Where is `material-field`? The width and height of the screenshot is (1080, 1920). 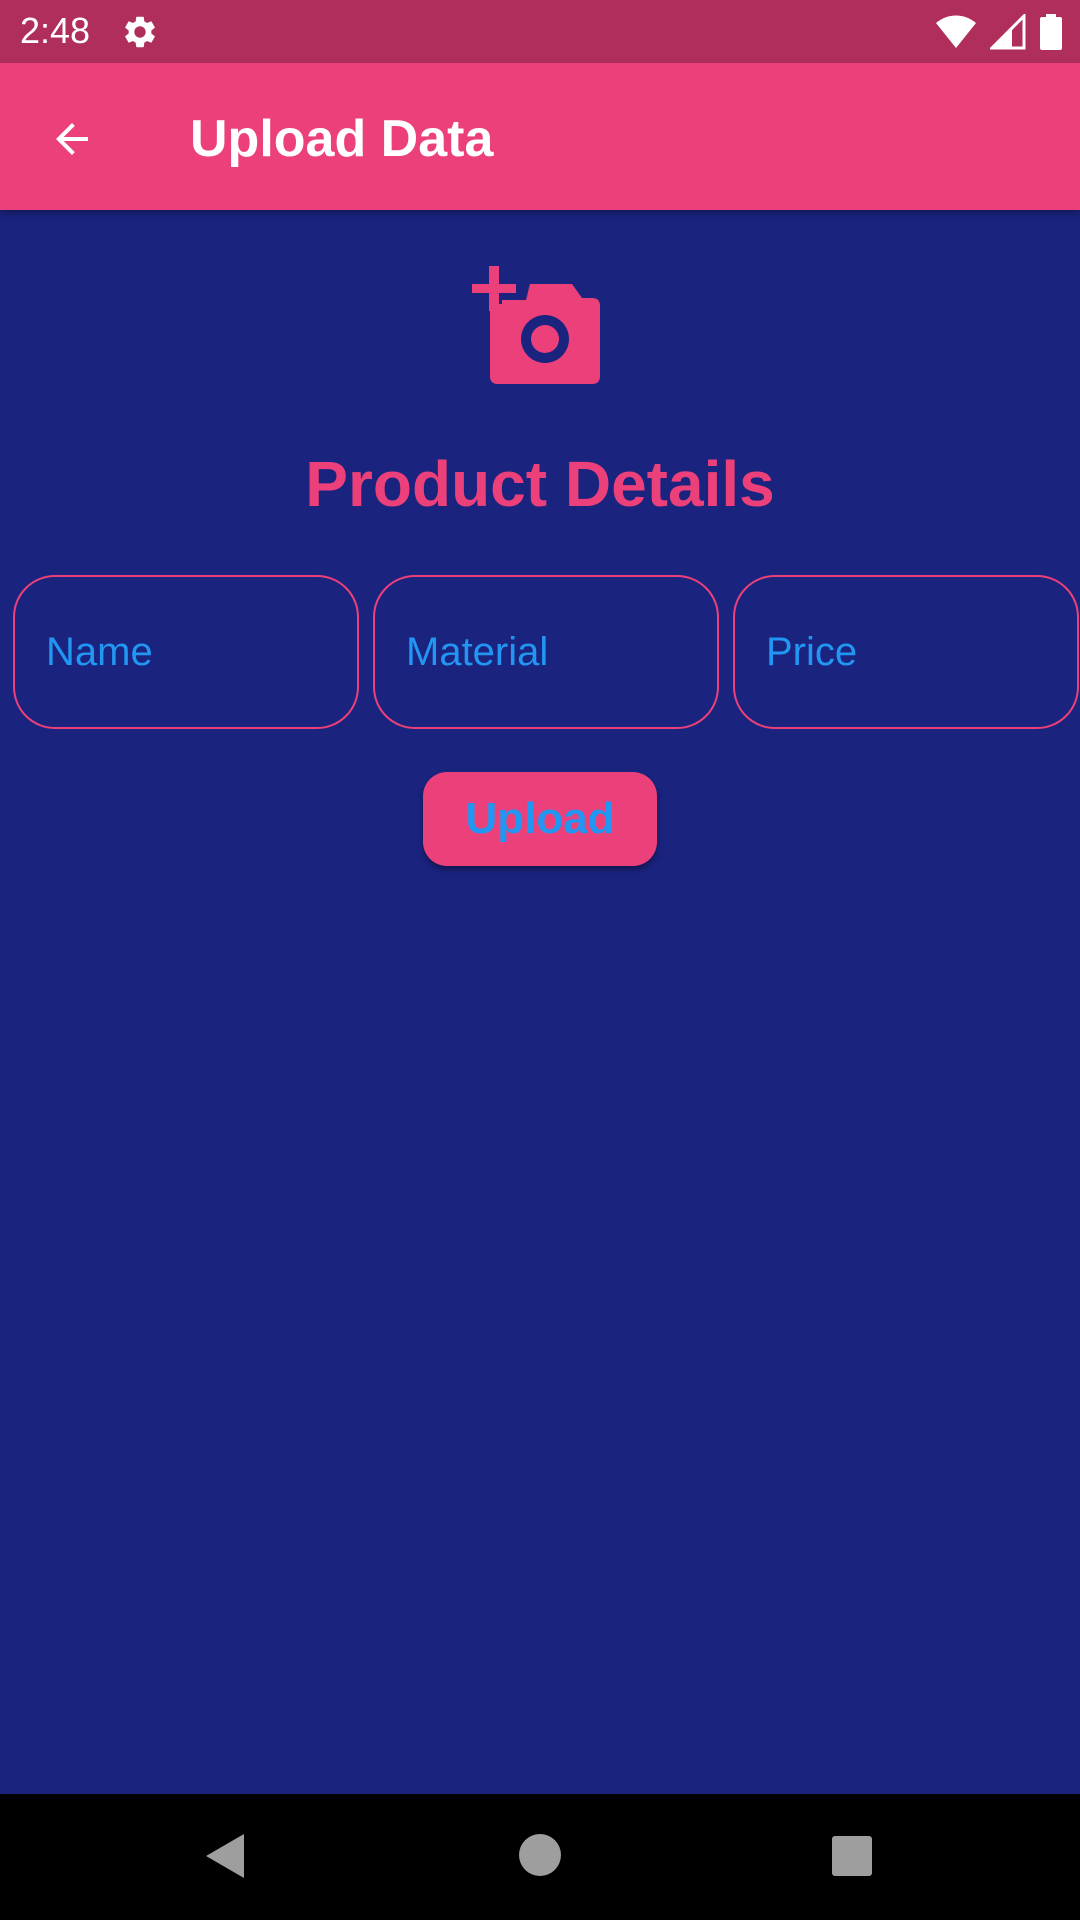
material-field is located at coordinates (546, 652).